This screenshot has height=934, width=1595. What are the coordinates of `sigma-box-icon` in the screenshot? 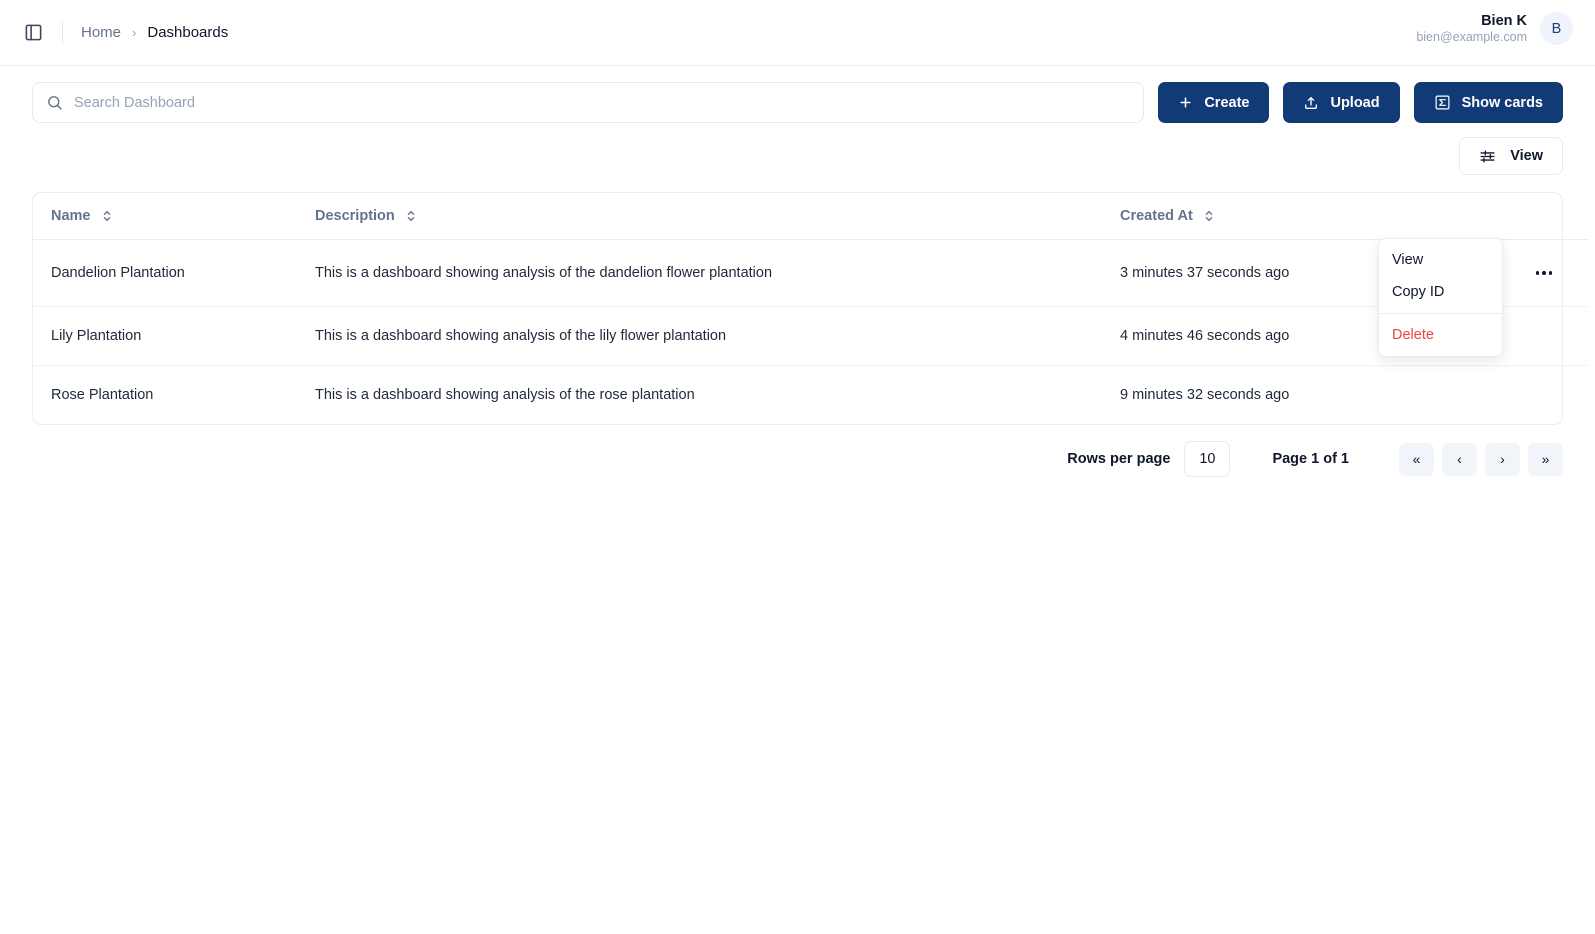 It's located at (1442, 102).